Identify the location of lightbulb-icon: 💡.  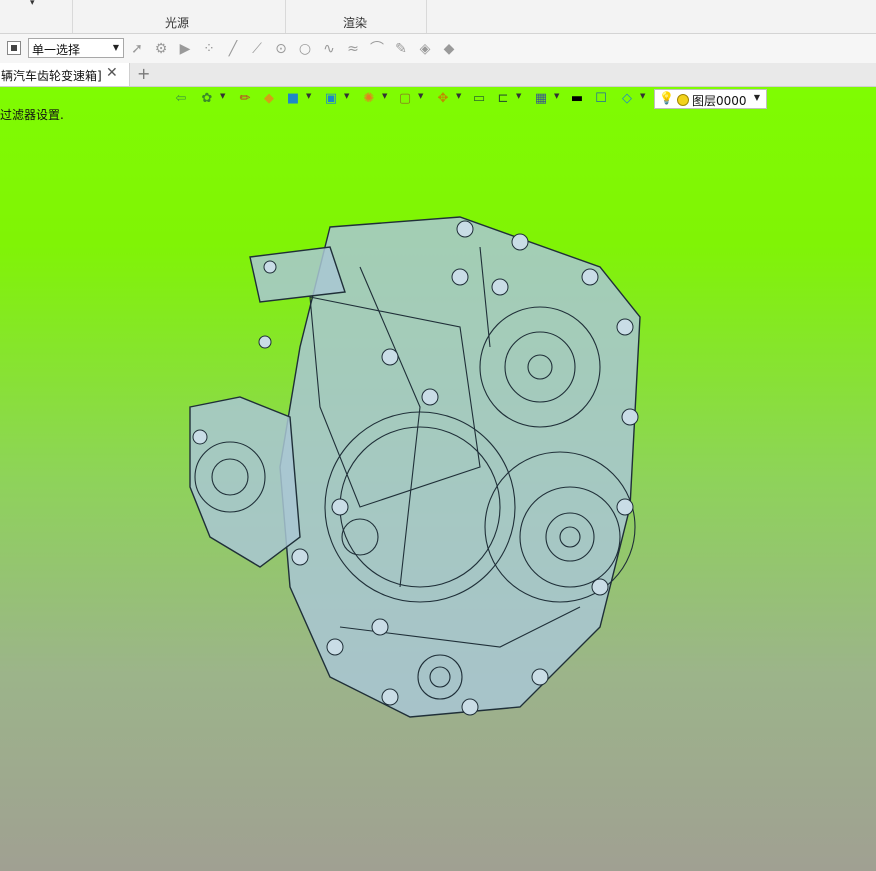
(666, 98).